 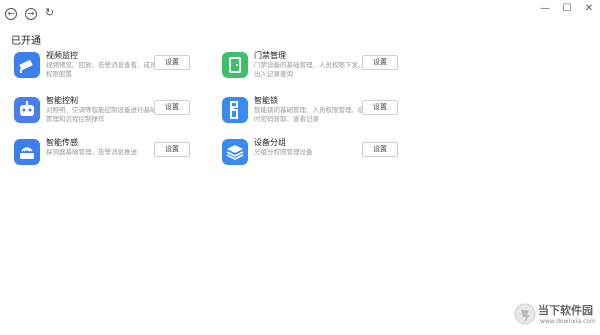 I want to click on service-desc: 视频预览、回放、告警消息查看、成员权限配置, so click(x=101, y=69).